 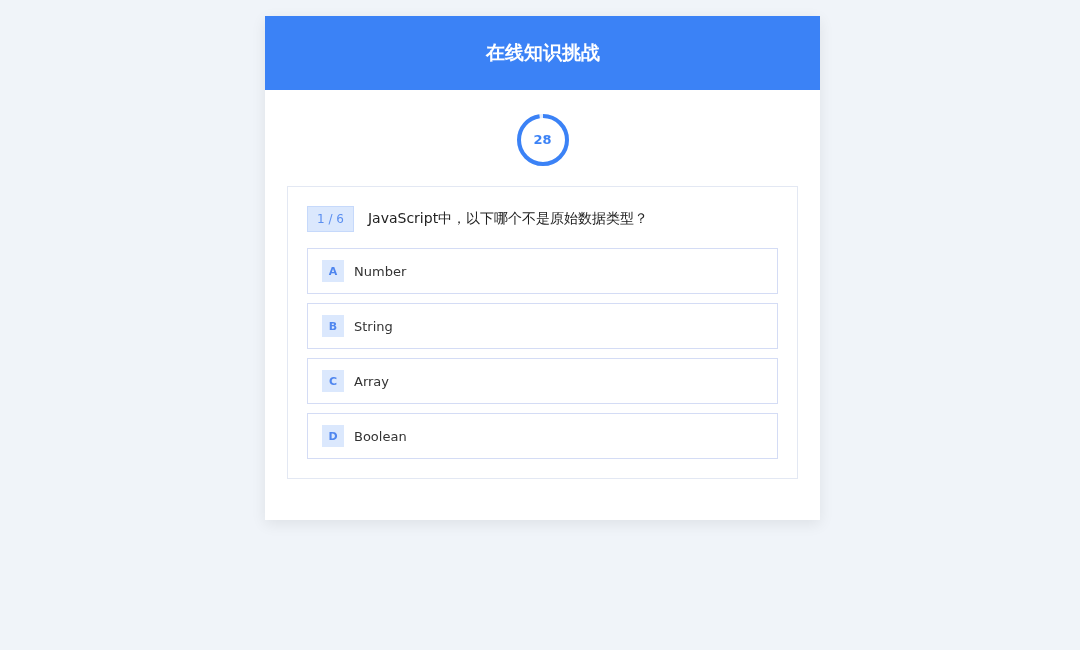 I want to click on answer-option: C Array, so click(x=542, y=381).